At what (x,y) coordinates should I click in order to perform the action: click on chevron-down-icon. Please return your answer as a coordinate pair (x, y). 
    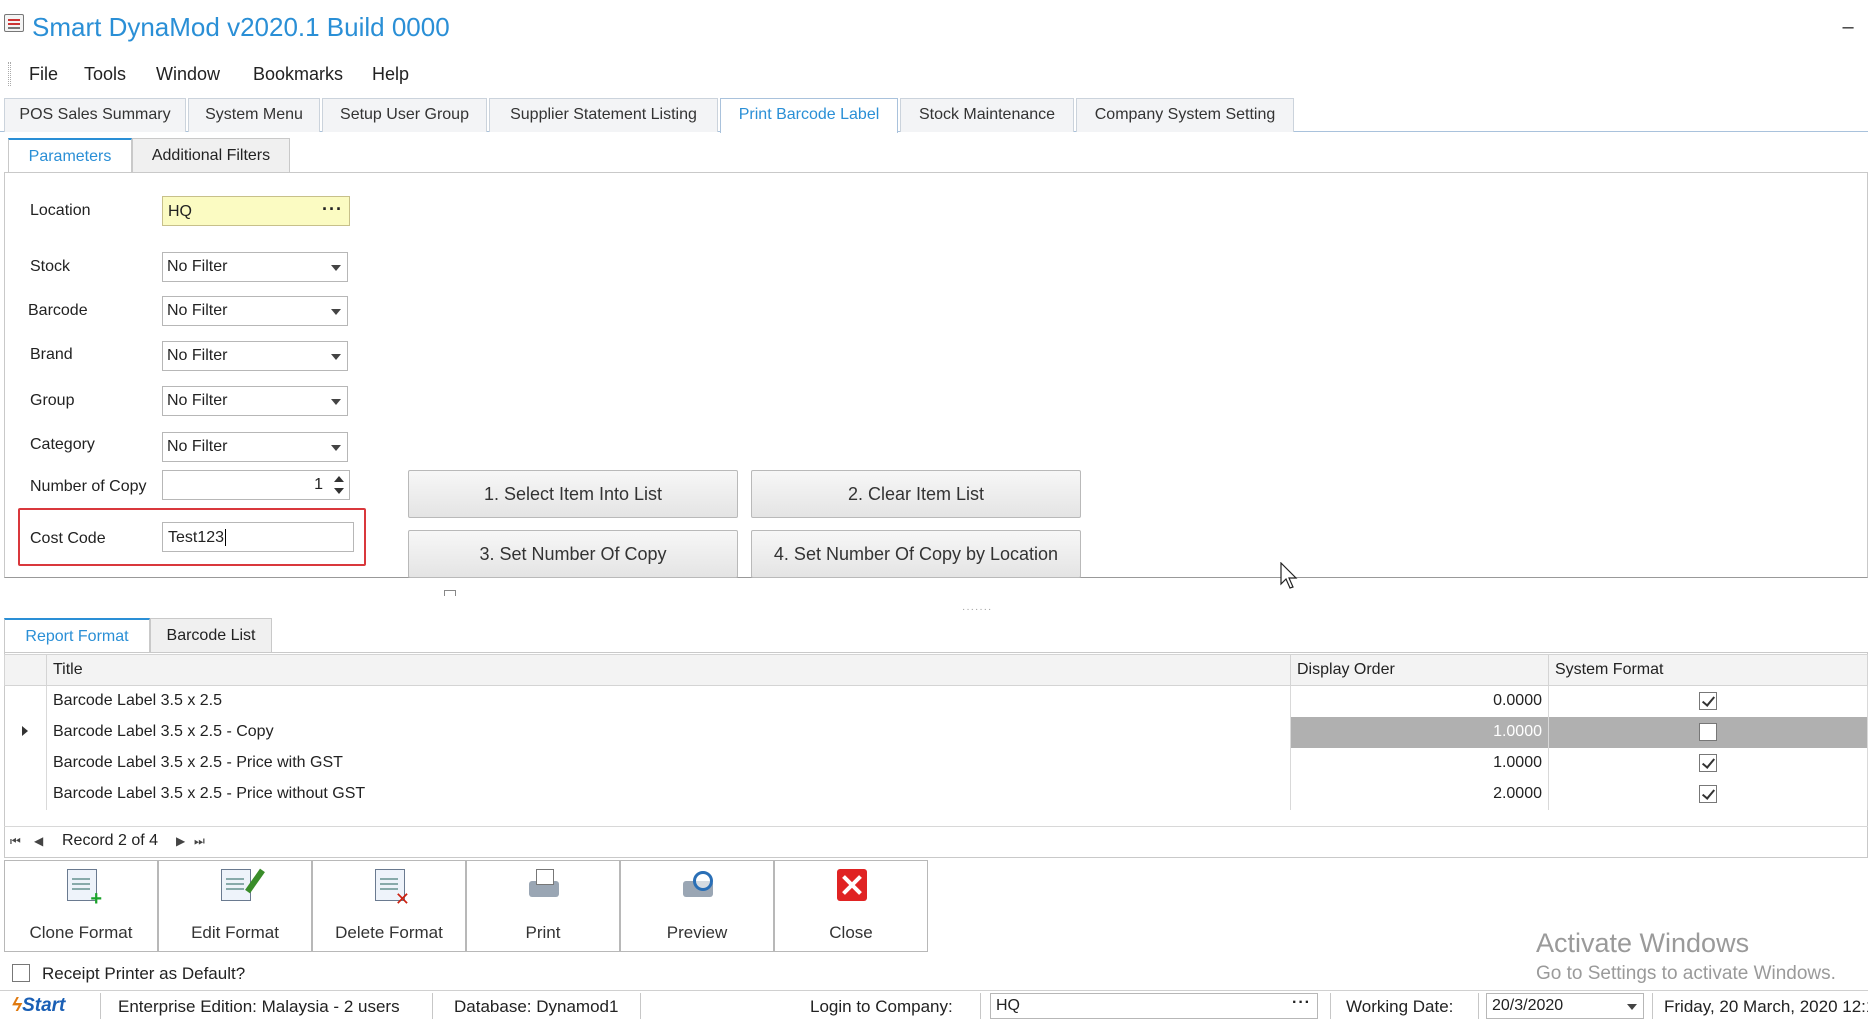
    Looking at the image, I should click on (336, 357).